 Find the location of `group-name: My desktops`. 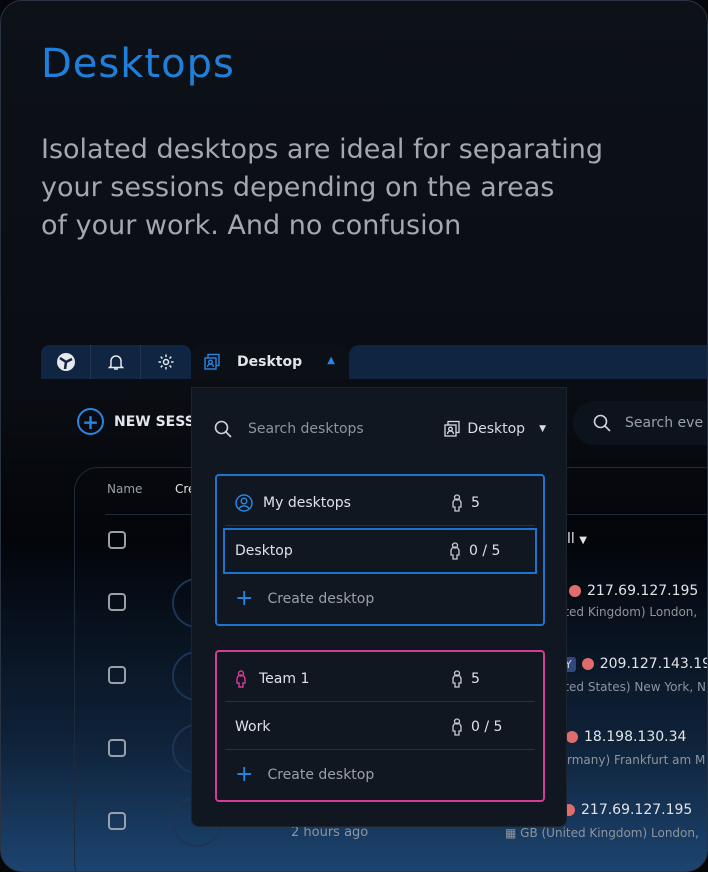

group-name: My desktops is located at coordinates (307, 502).